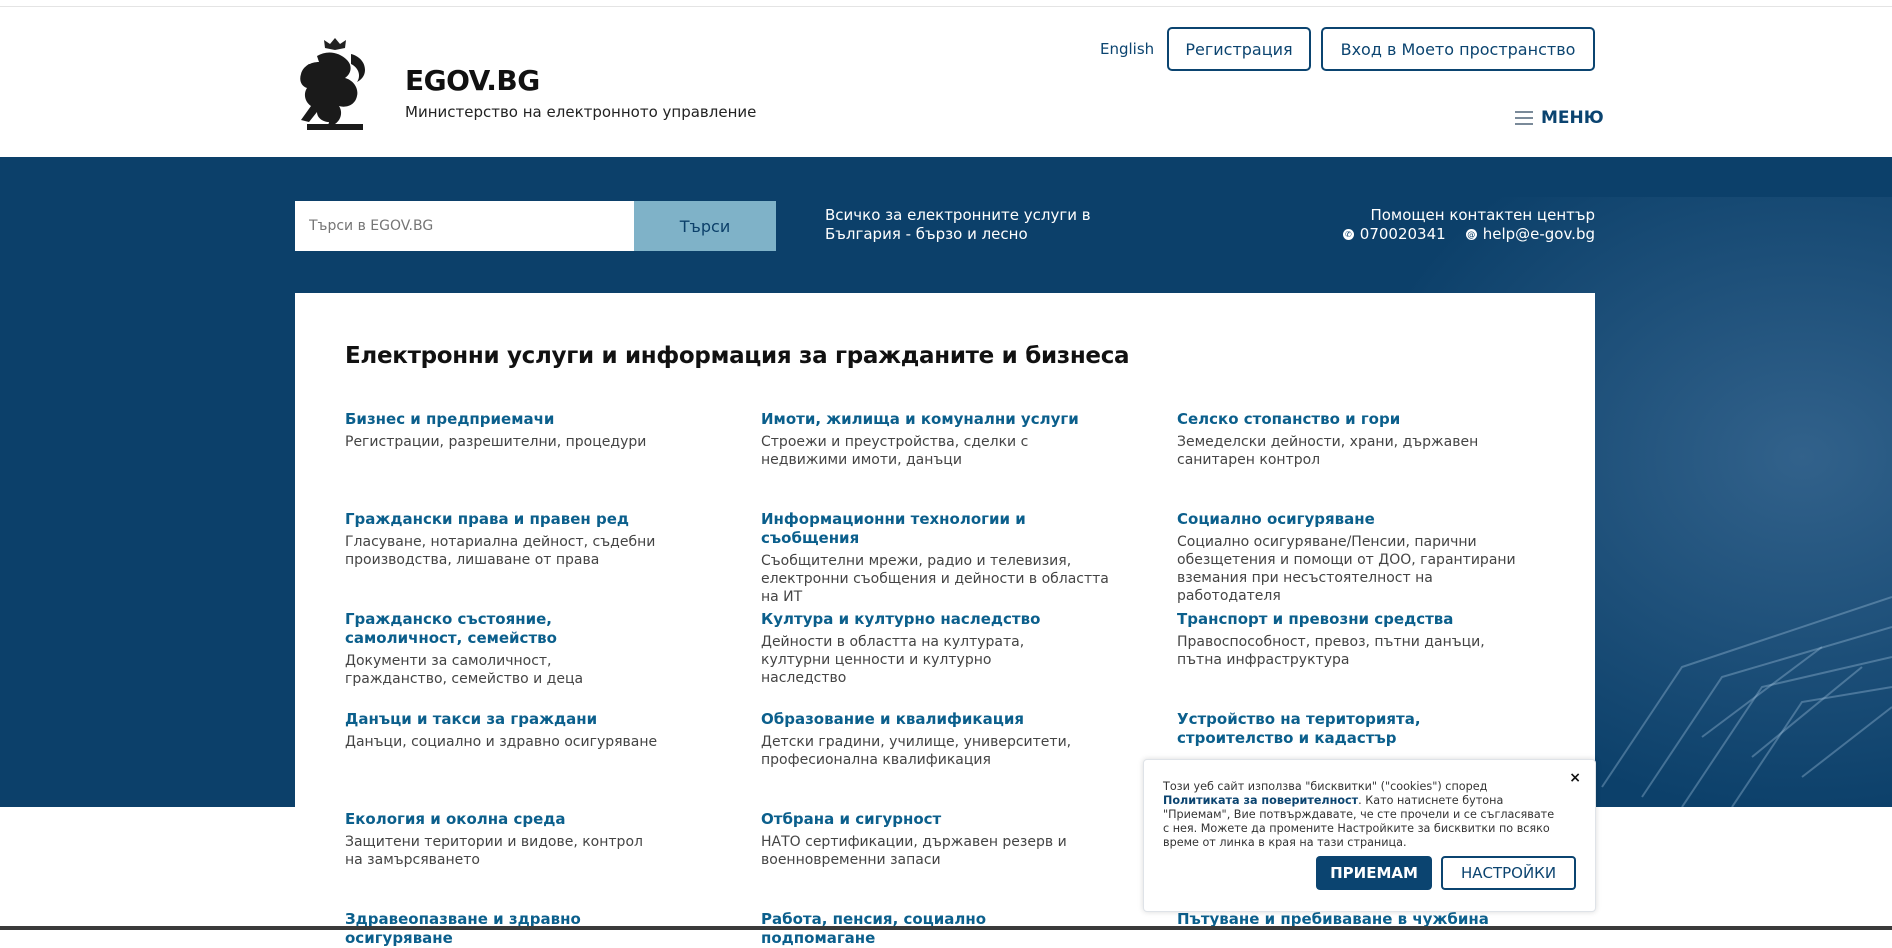  I want to click on service-description: Регистрации, разрешителни, процедури, so click(496, 442).